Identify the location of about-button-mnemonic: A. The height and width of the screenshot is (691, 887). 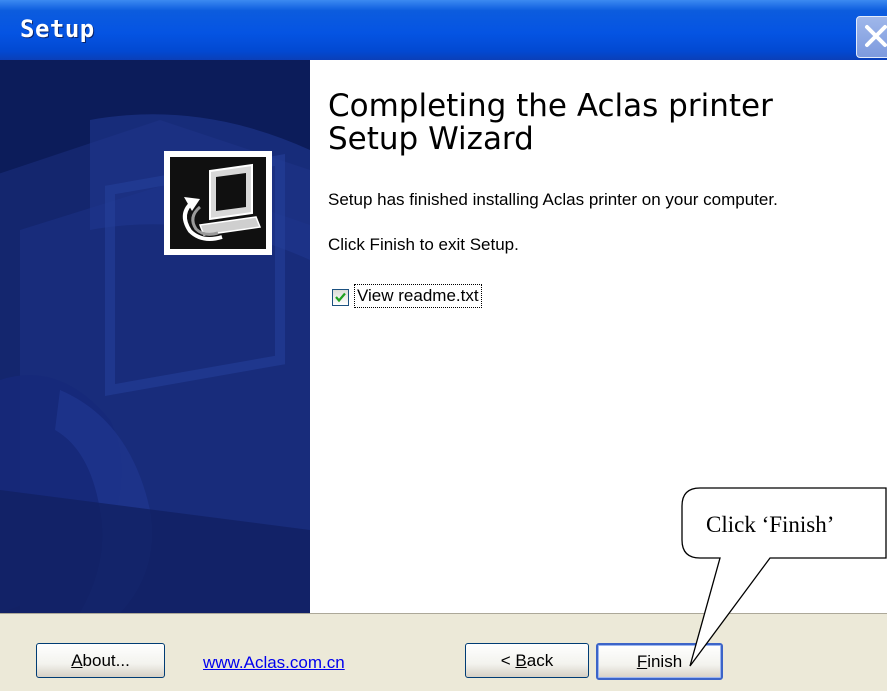
(77, 660).